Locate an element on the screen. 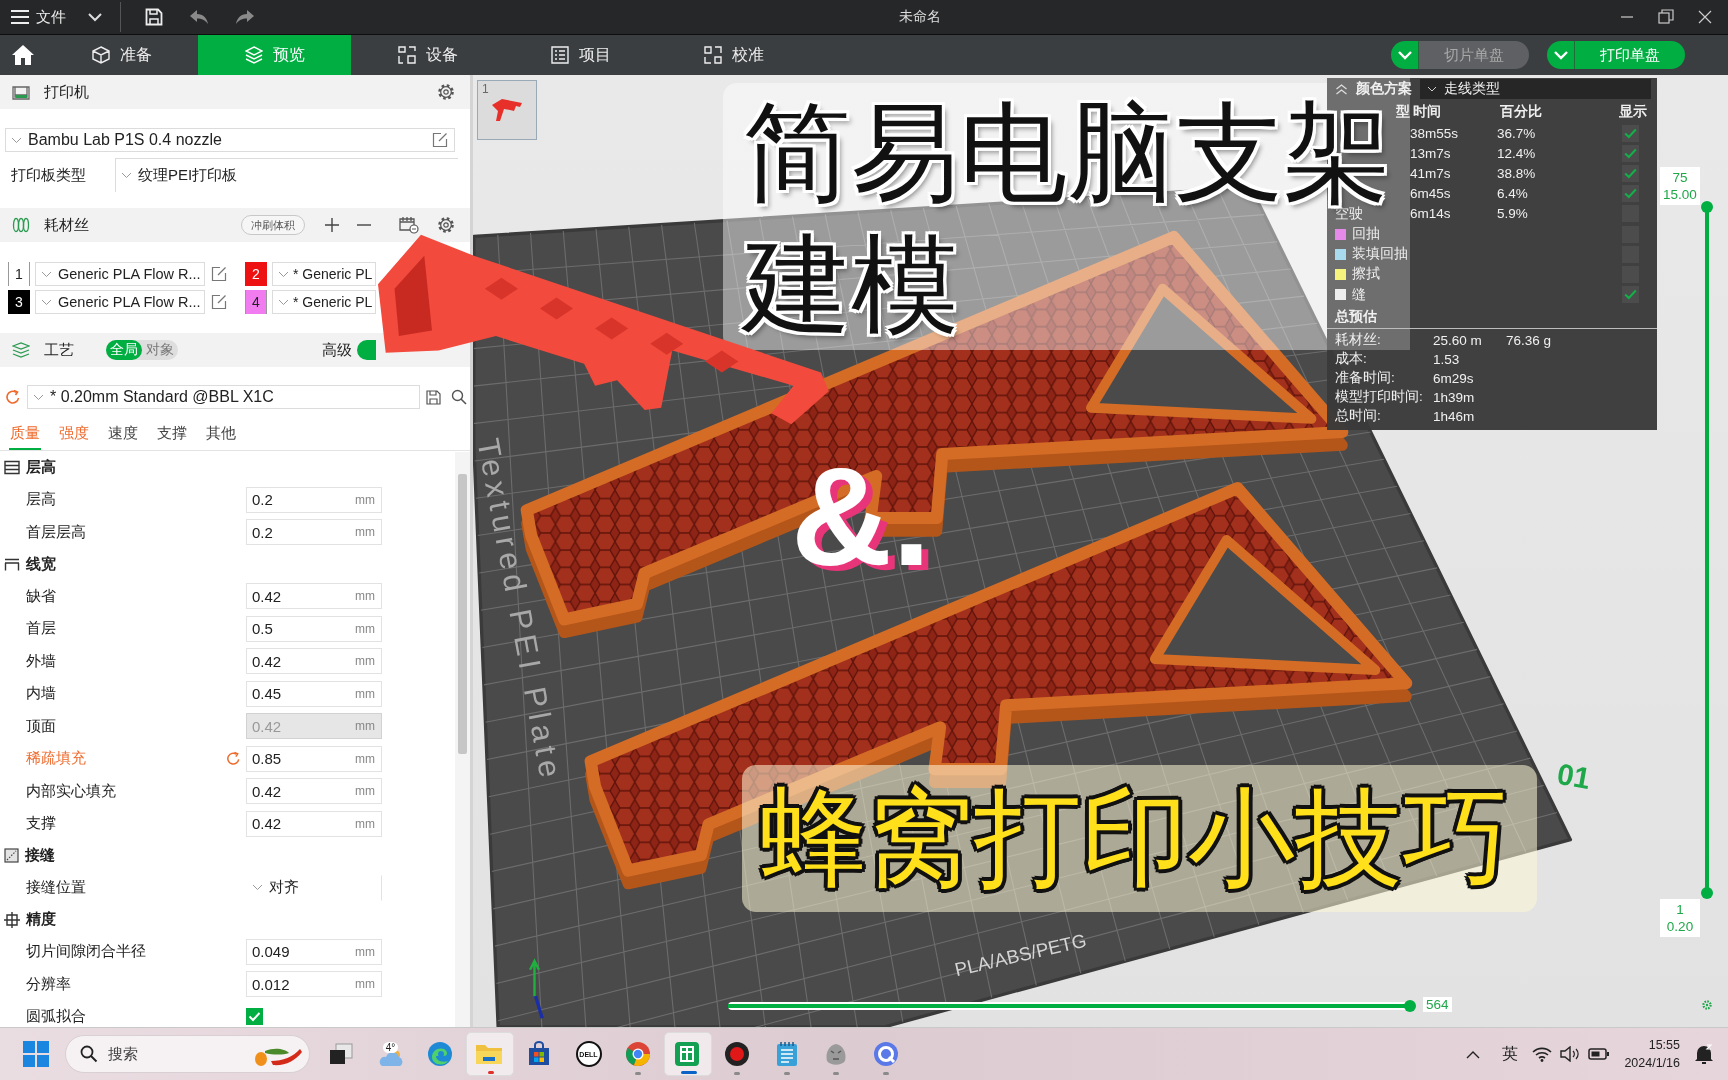 The height and width of the screenshot is (1080, 1728). setting-label: 缺省 is located at coordinates (41, 596).